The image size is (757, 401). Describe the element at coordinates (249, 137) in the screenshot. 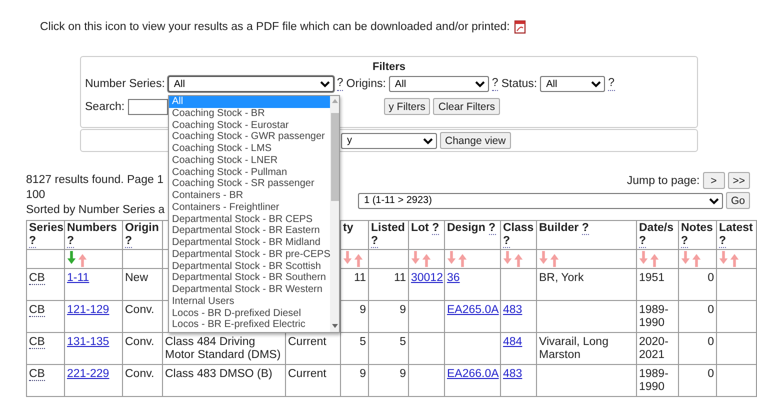

I see `dropdown-option: Coaching Stock - GWR passenger` at that location.